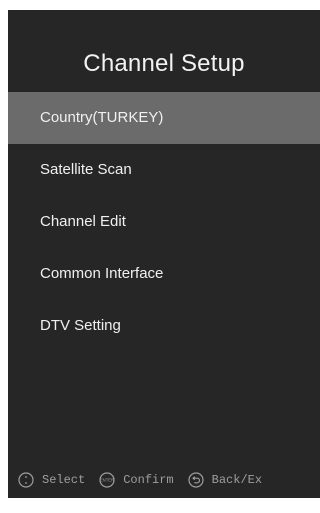 The width and height of the screenshot is (320, 513). Describe the element at coordinates (196, 480) in the screenshot. I see `back-icon` at that location.